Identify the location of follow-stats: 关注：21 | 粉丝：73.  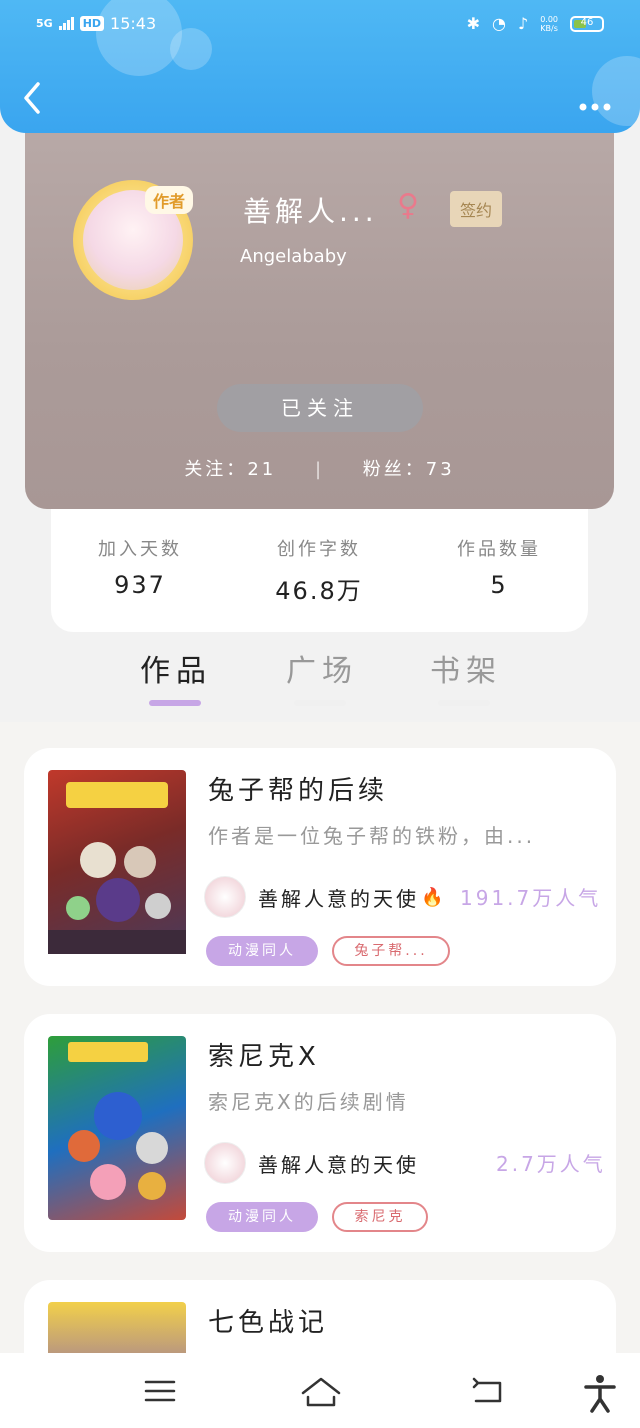
(319, 468).